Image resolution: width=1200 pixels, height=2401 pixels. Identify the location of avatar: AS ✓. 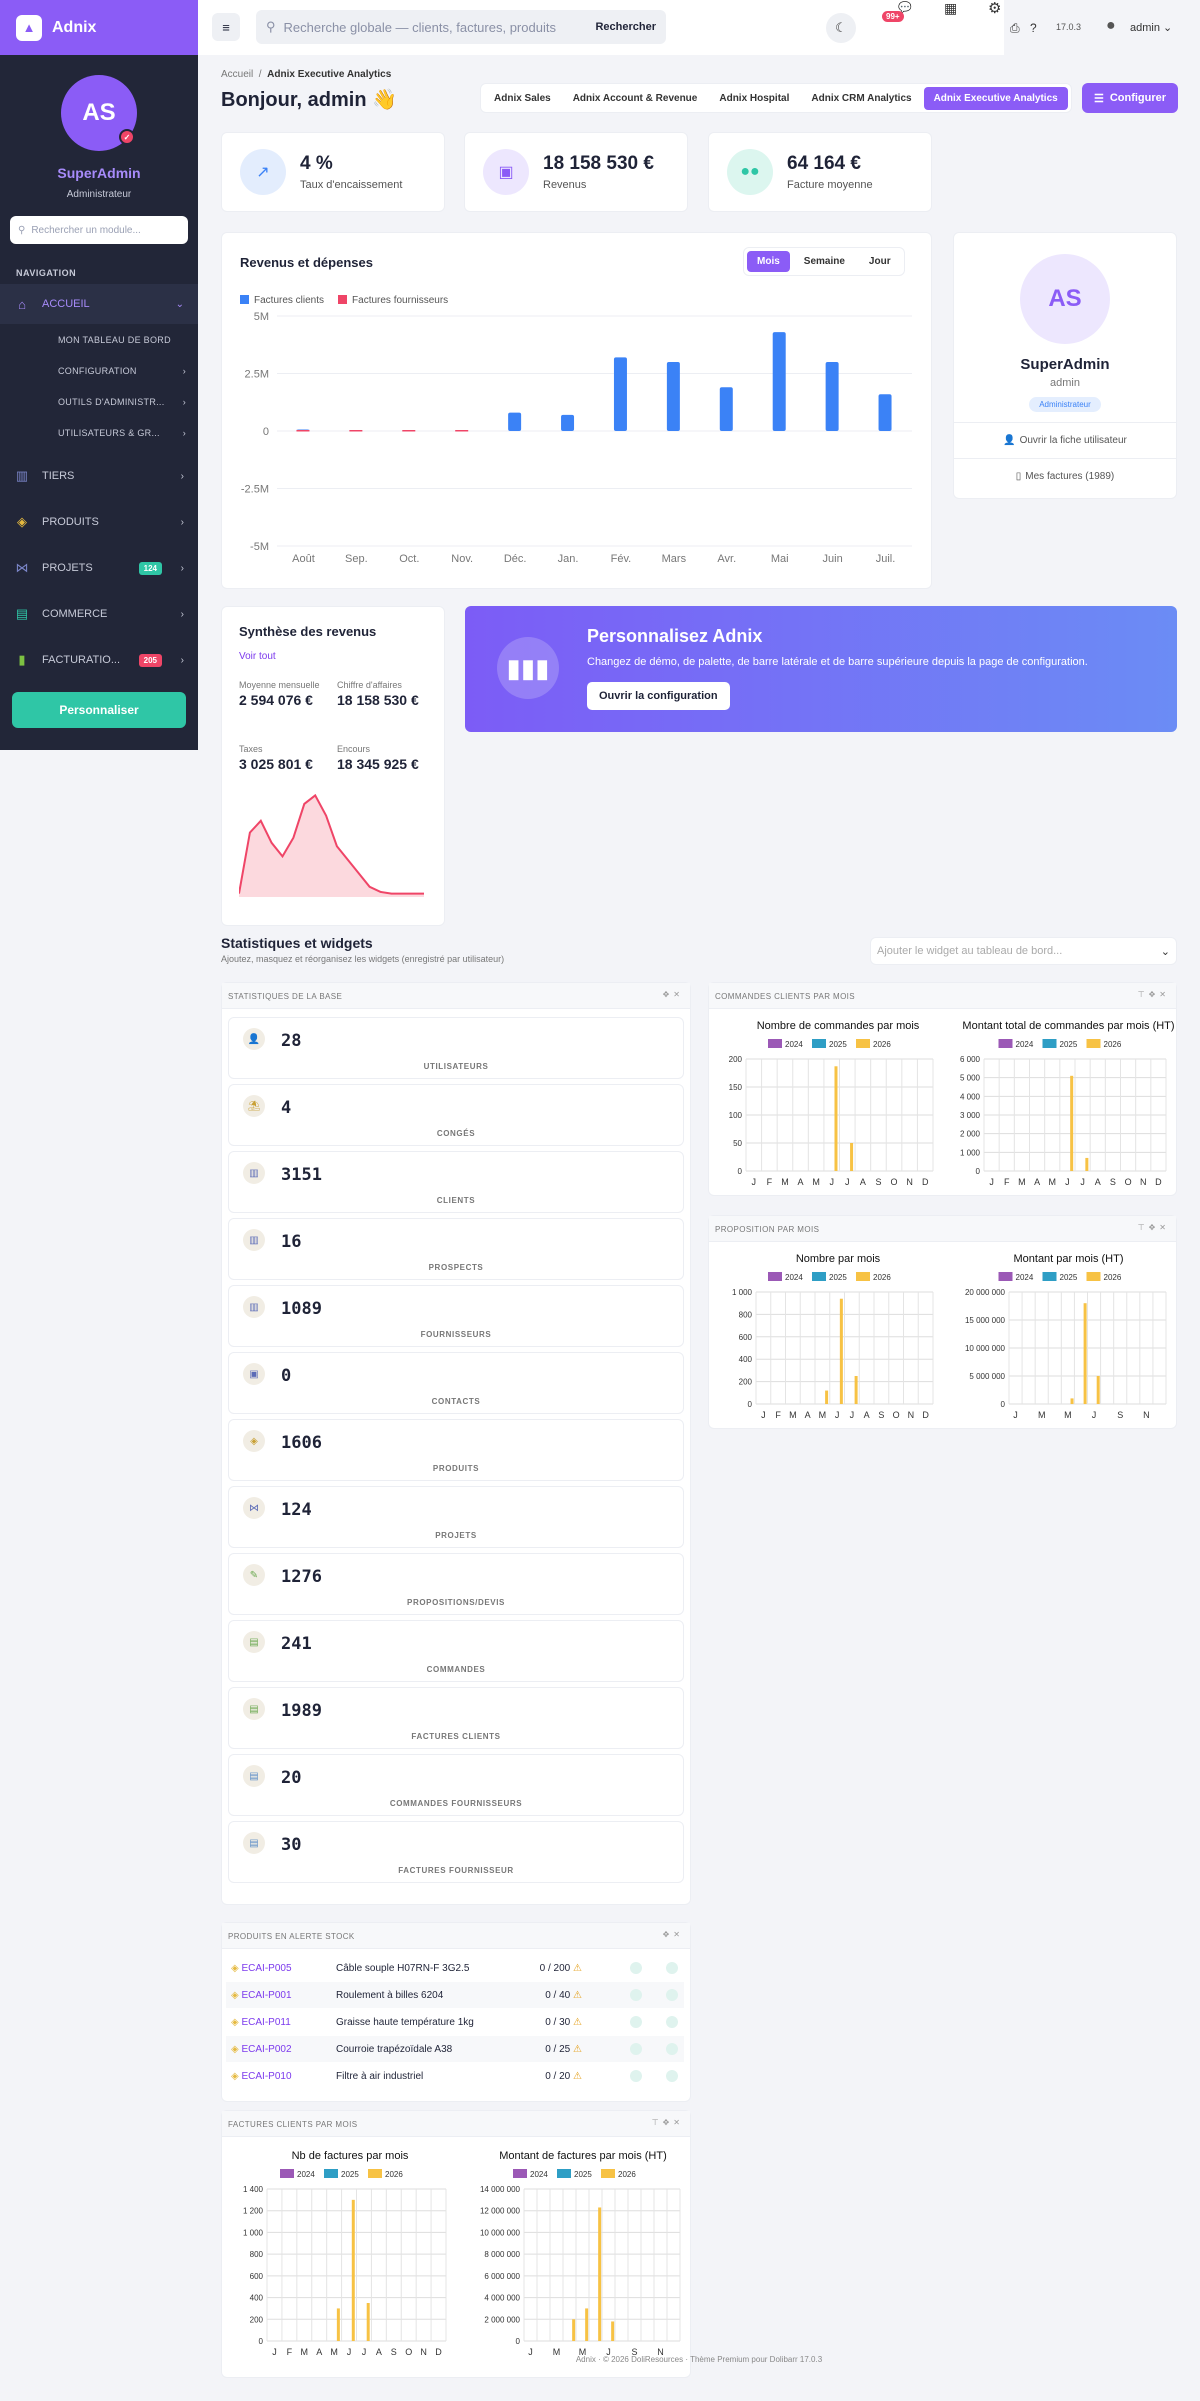
(99, 113).